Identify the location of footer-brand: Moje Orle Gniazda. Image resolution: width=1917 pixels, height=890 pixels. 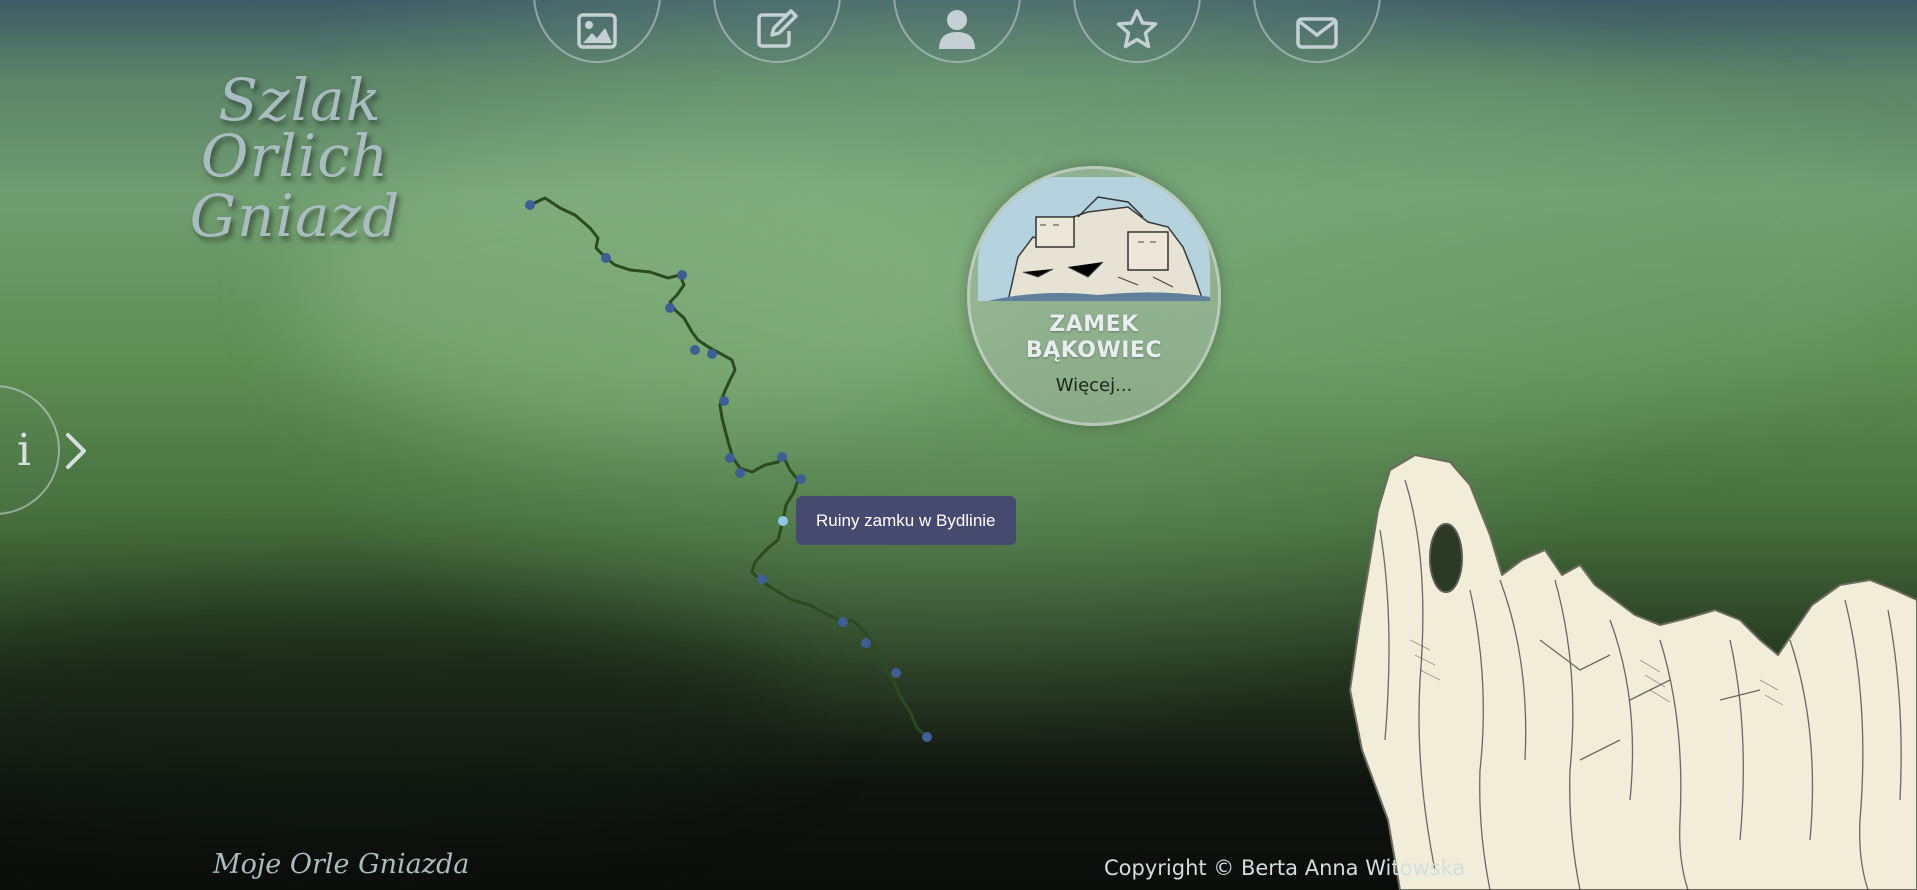
(341, 864).